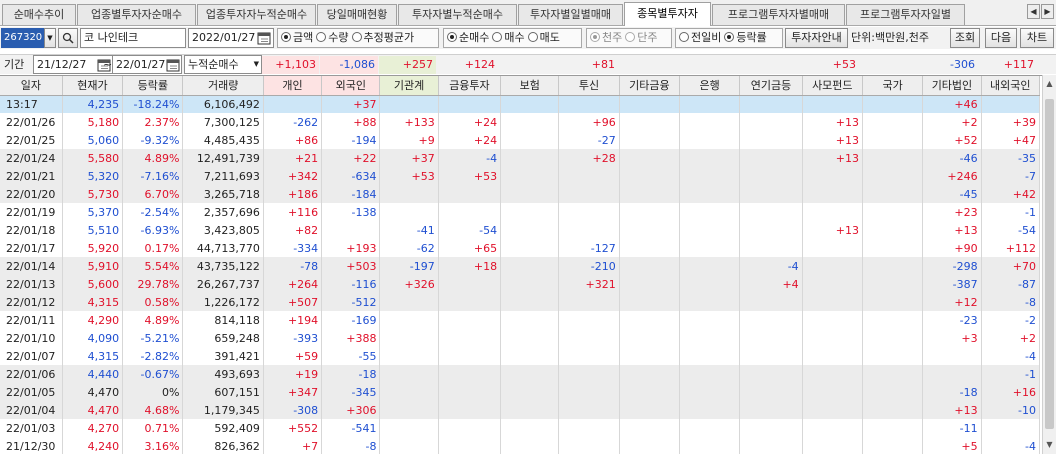 This screenshot has width=1056, height=454. Describe the element at coordinates (223, 86) in the screenshot. I see `column-header-4: 거래량` at that location.